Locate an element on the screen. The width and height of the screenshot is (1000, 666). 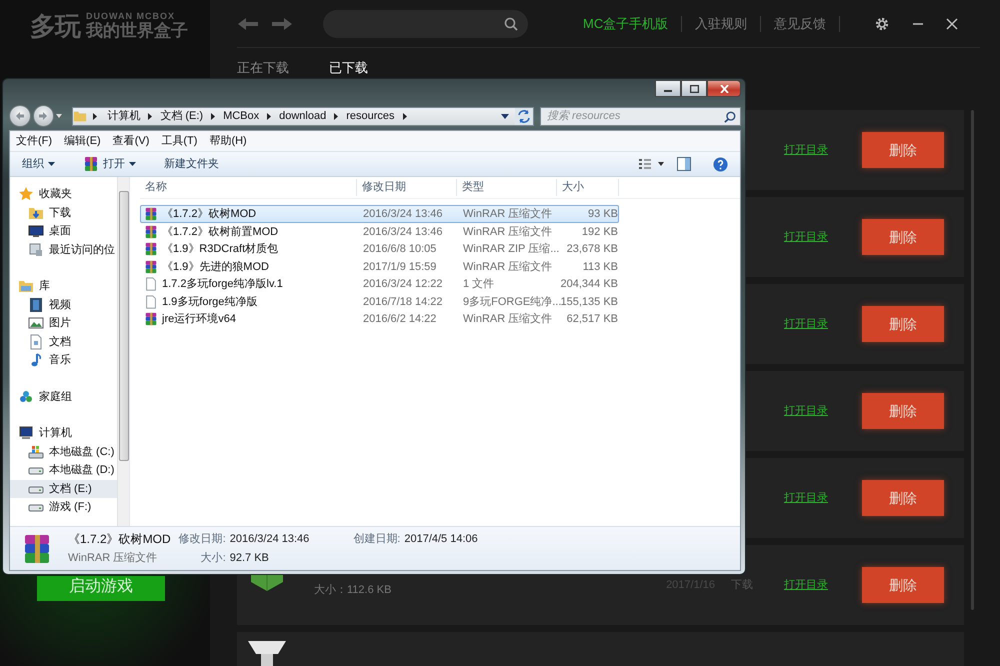
column-header: 修改日期 is located at coordinates (407, 187).